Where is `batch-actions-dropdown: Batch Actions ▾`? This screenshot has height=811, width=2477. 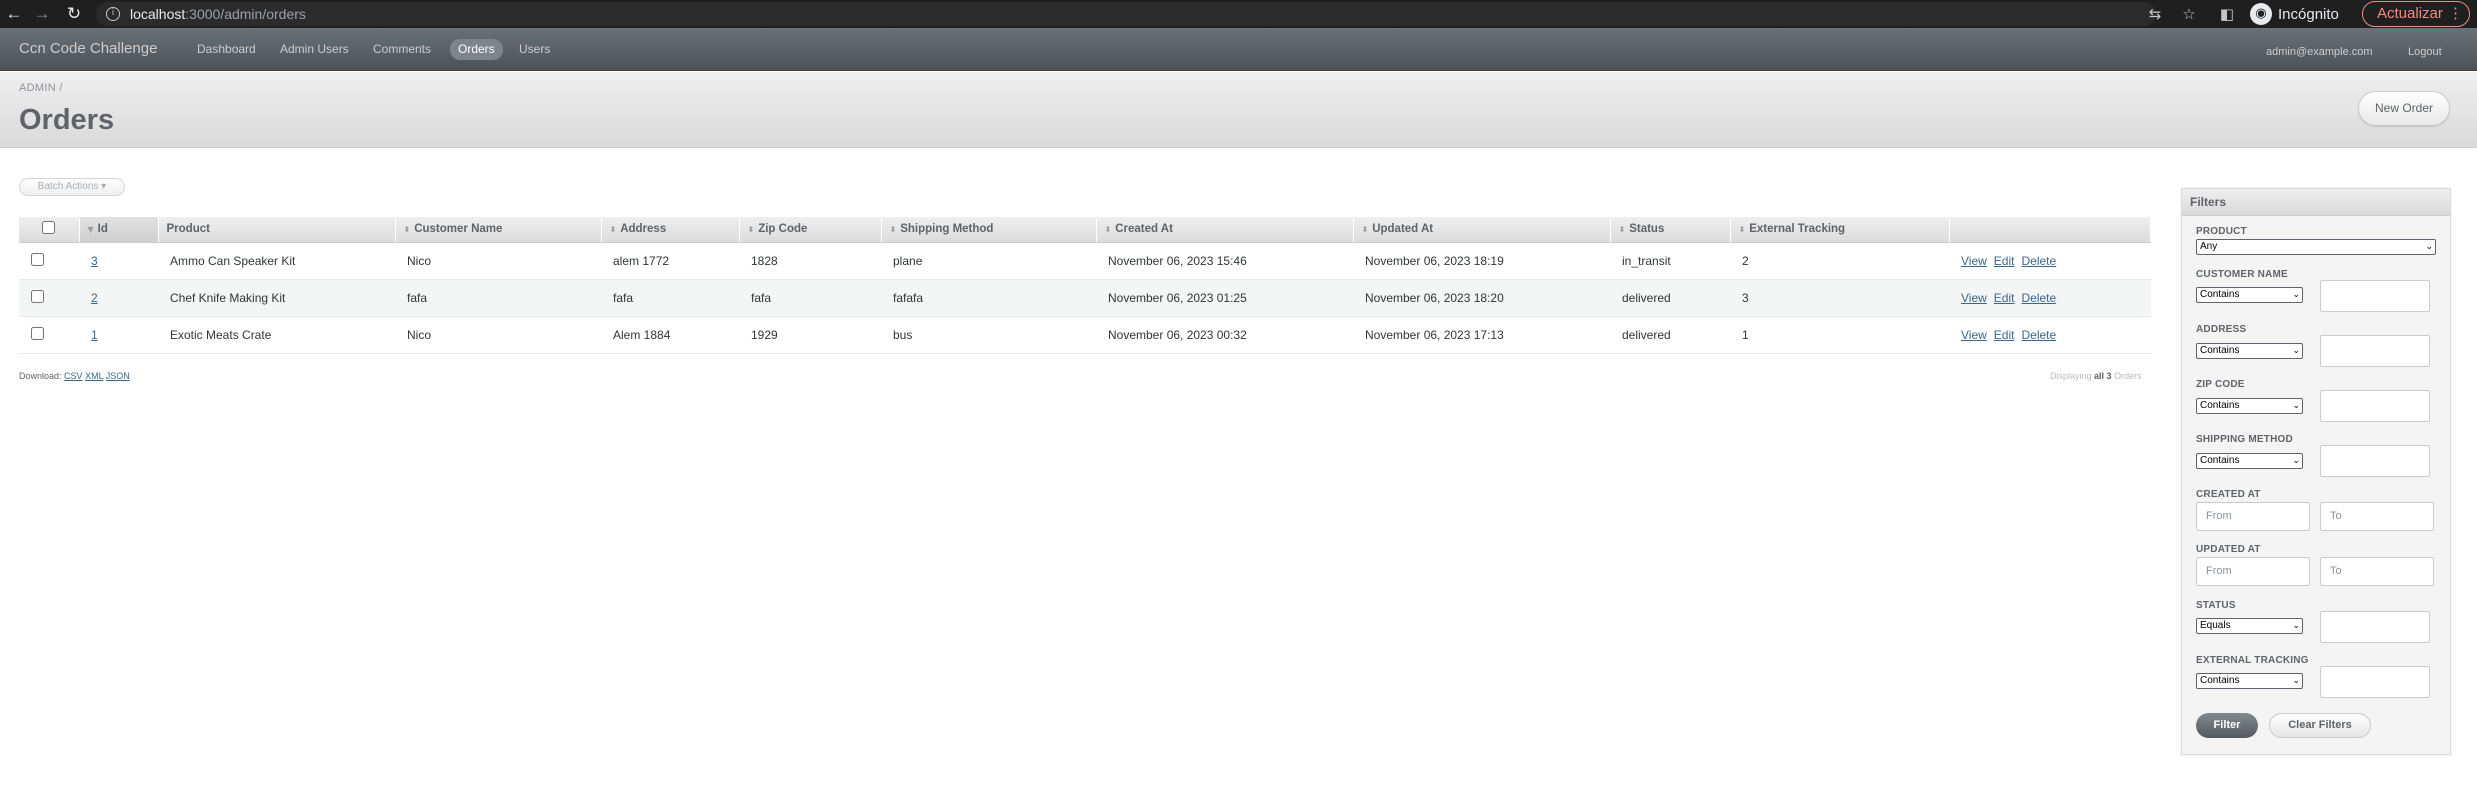
batch-actions-dropdown: Batch Actions ▾ is located at coordinates (72, 187).